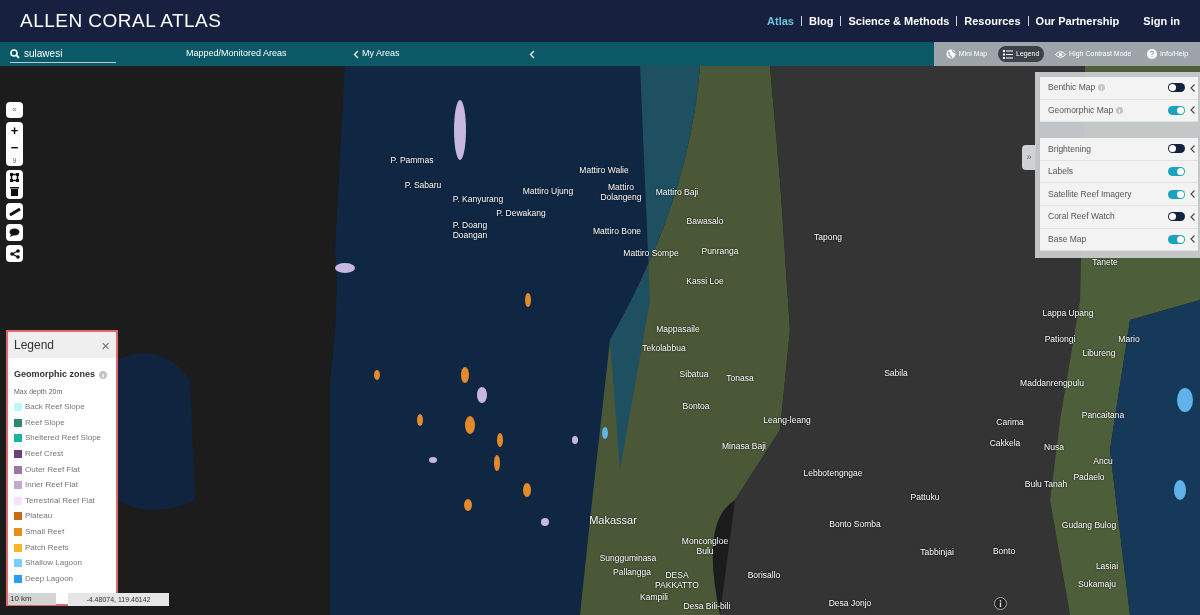 This screenshot has width=1200, height=615. I want to click on legend-label: Shallow Lagoon, so click(53, 563).